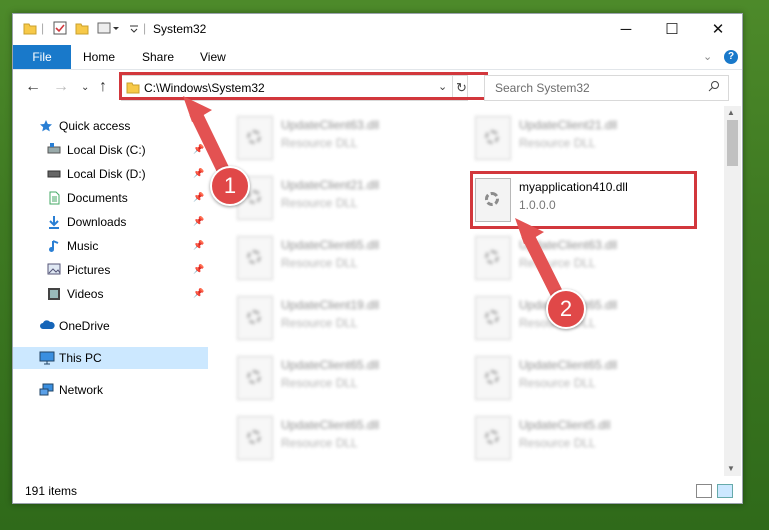 Image resolution: width=769 pixels, height=530 pixels. I want to click on step-badge-2: 2, so click(566, 309).